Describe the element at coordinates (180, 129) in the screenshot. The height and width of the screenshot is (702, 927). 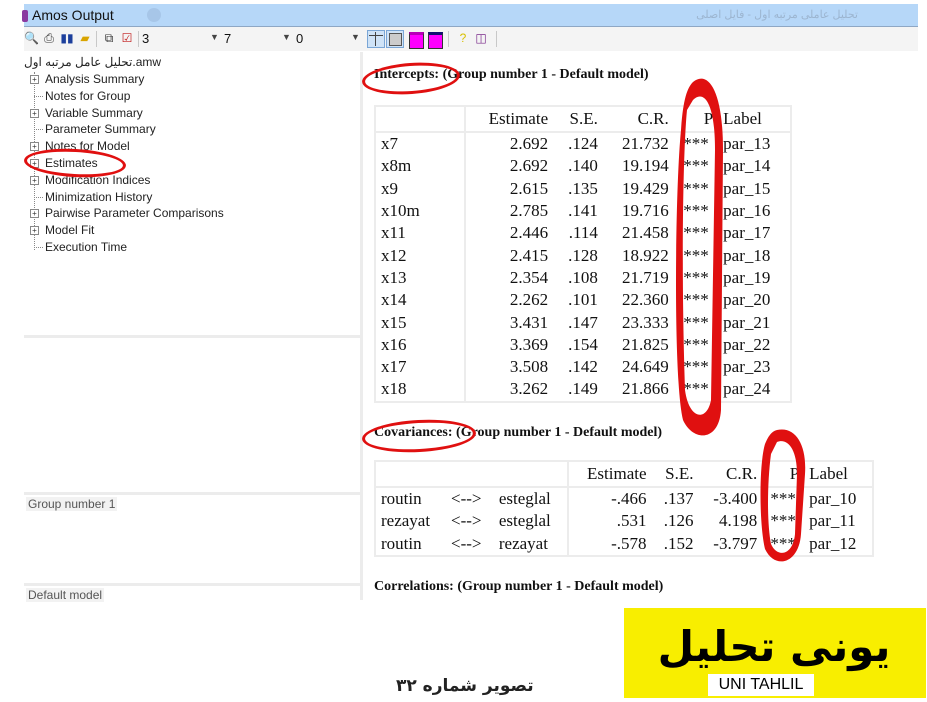
I see `tree-item-parameter-summary: Parameter Summary` at that location.